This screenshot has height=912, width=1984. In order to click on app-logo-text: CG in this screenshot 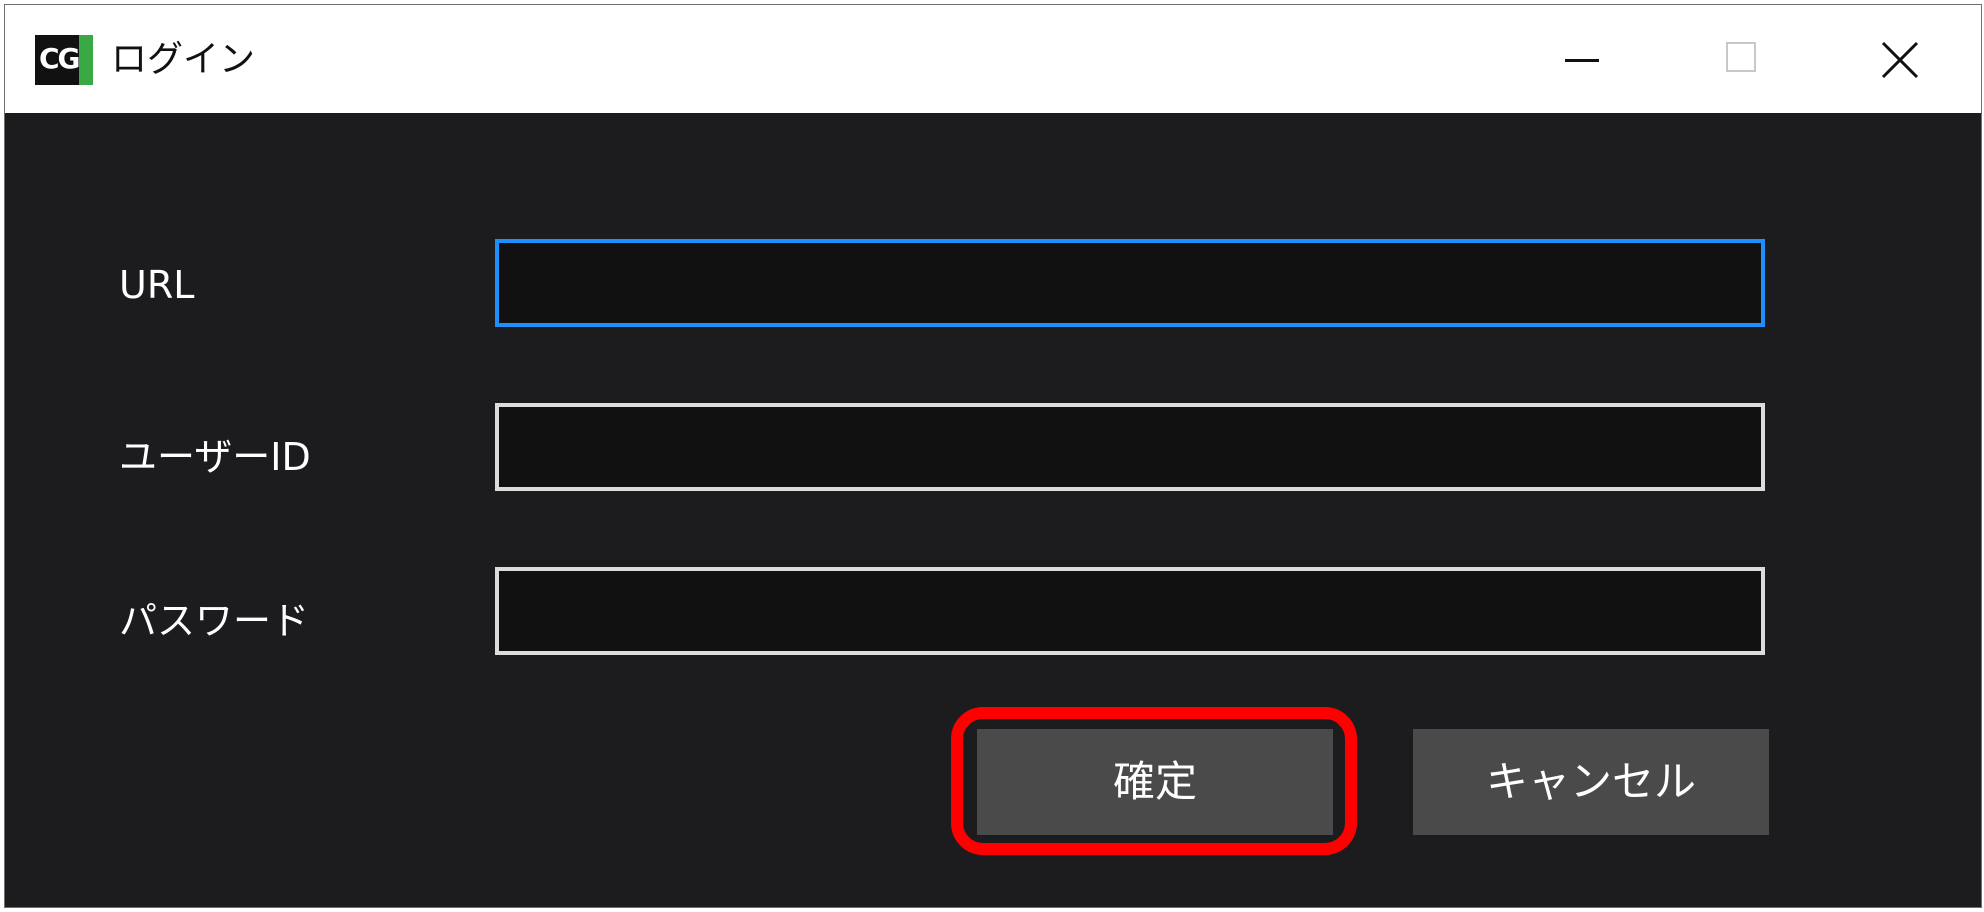, I will do `click(60, 58)`.